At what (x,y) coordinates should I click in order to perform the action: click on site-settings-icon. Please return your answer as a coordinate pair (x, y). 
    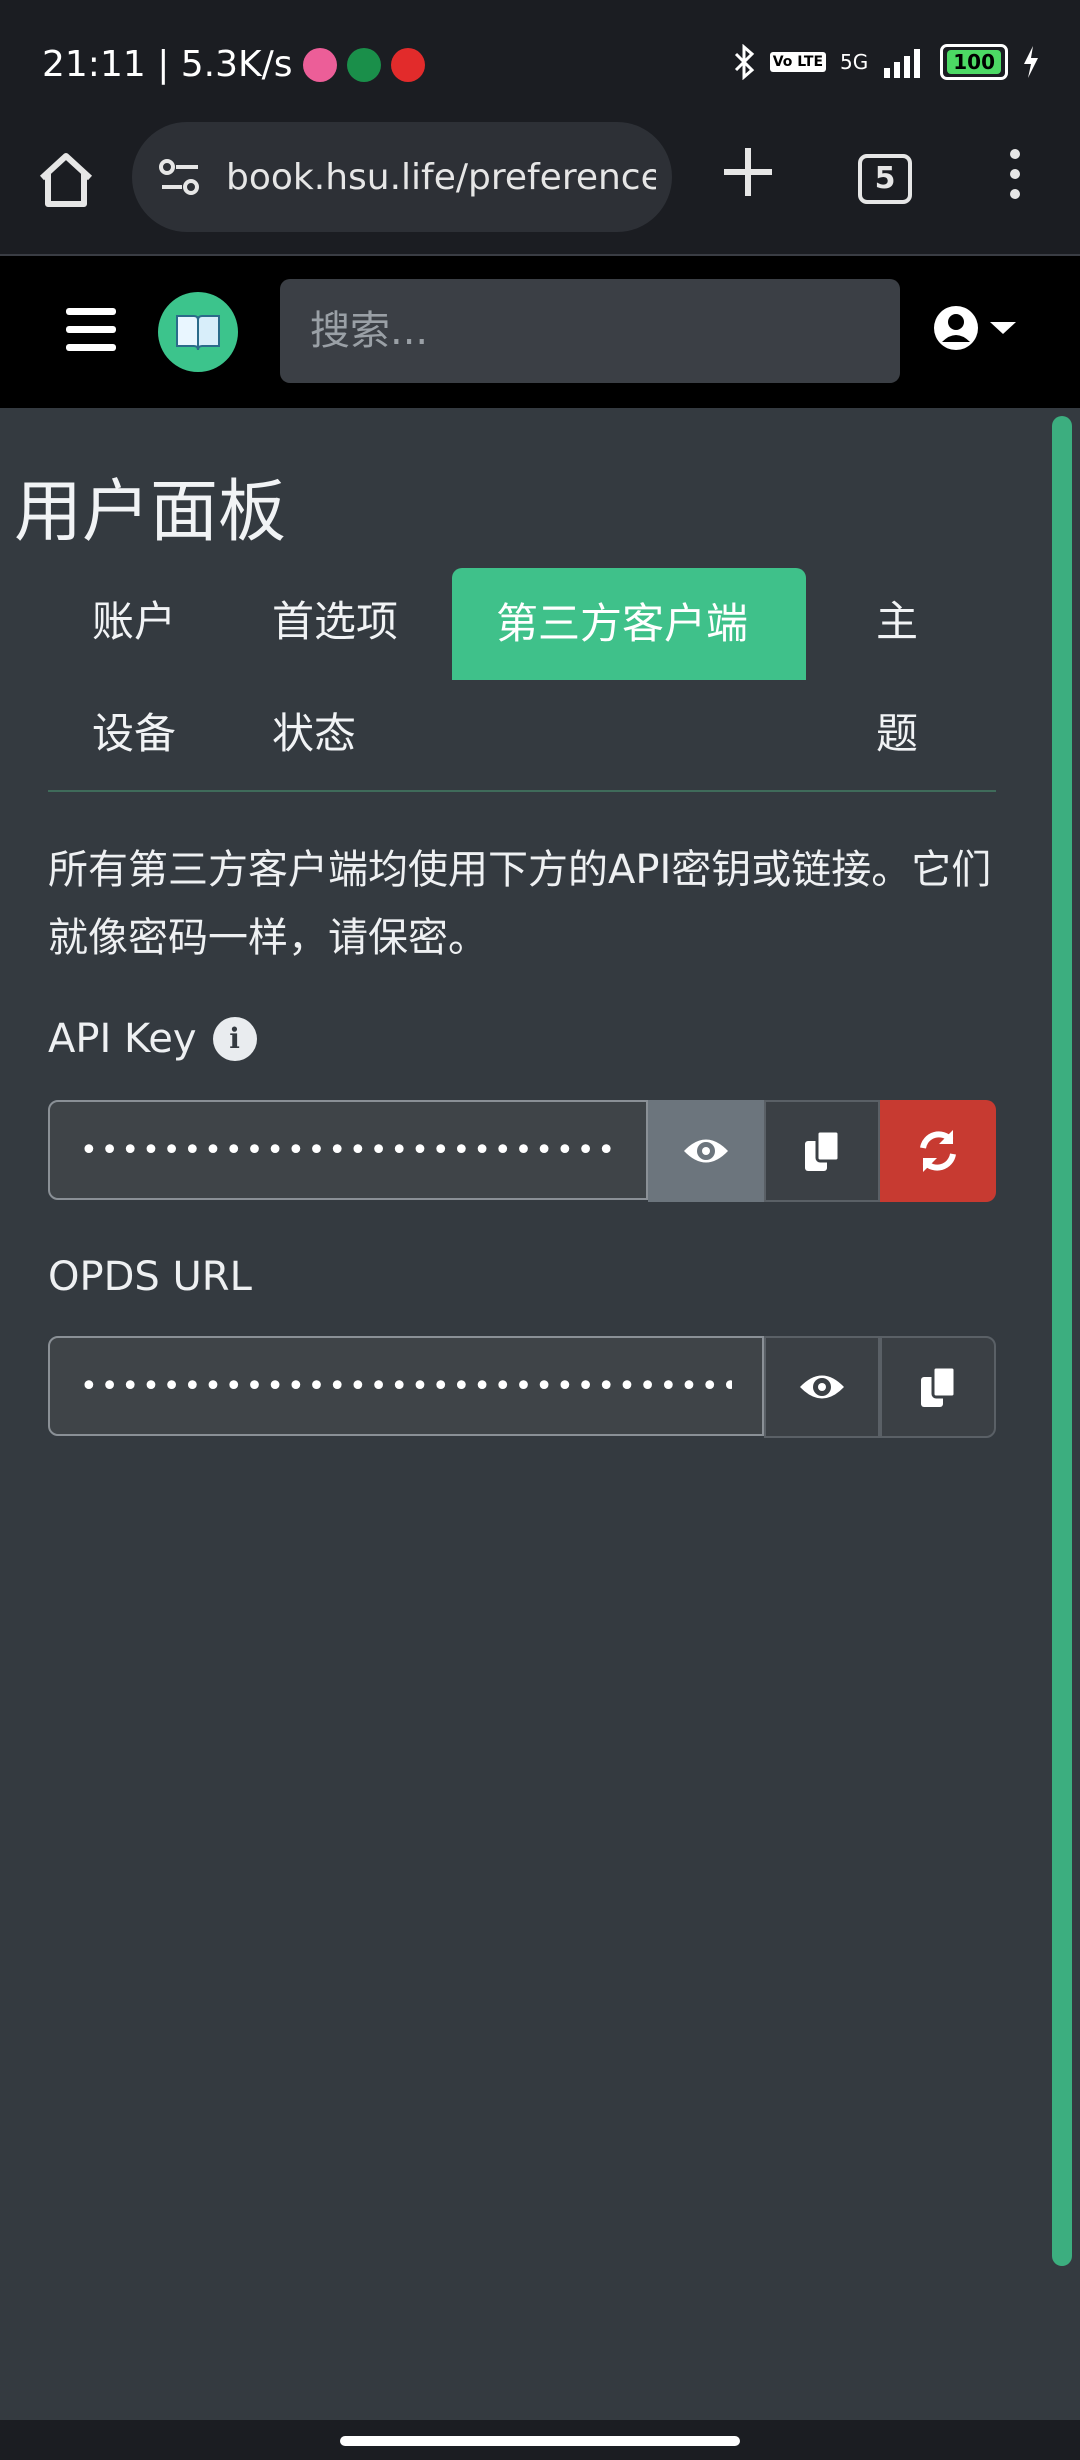
    Looking at the image, I should click on (180, 177).